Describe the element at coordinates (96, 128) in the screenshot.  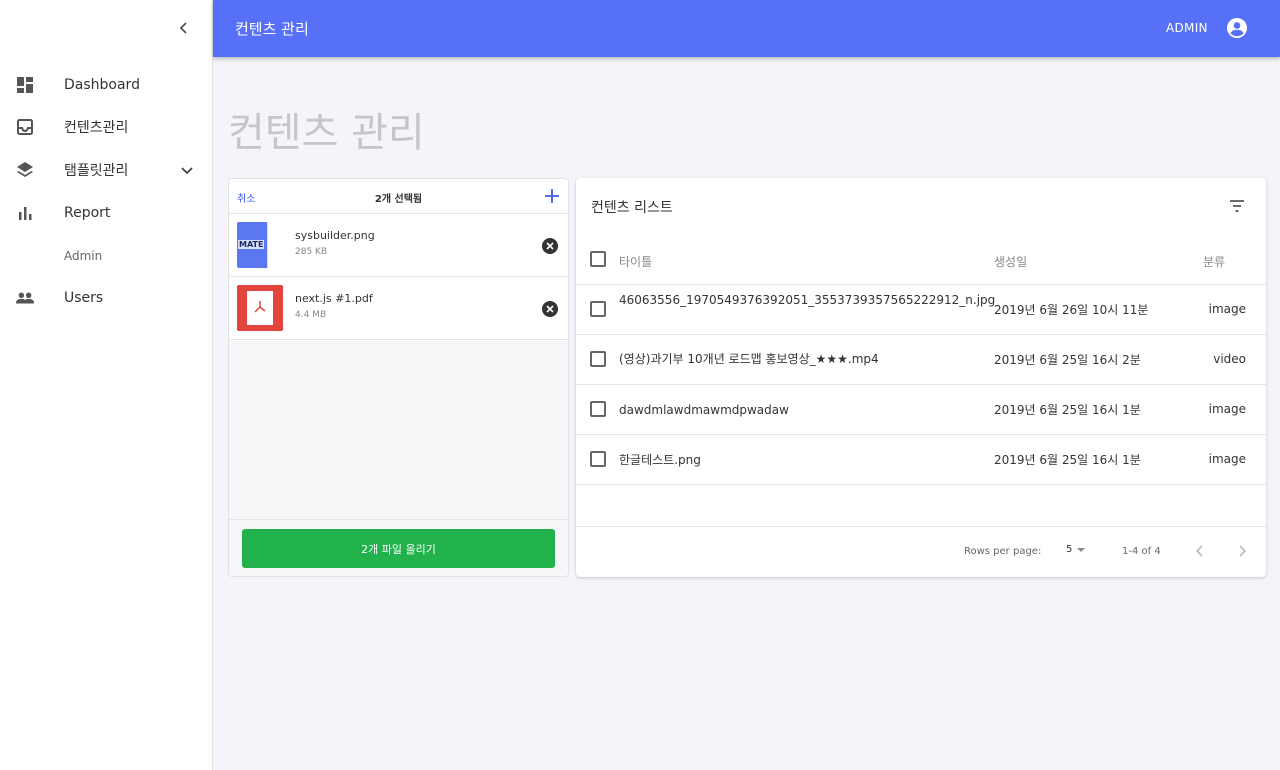
I see `sidebar-item-label: 컨텐츠관리` at that location.